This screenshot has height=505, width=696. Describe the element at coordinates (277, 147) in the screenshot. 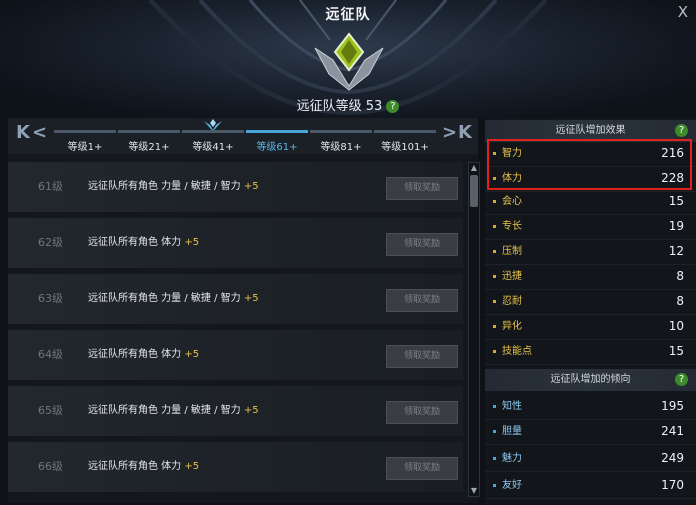

I see `tab-label: 等级61+` at that location.